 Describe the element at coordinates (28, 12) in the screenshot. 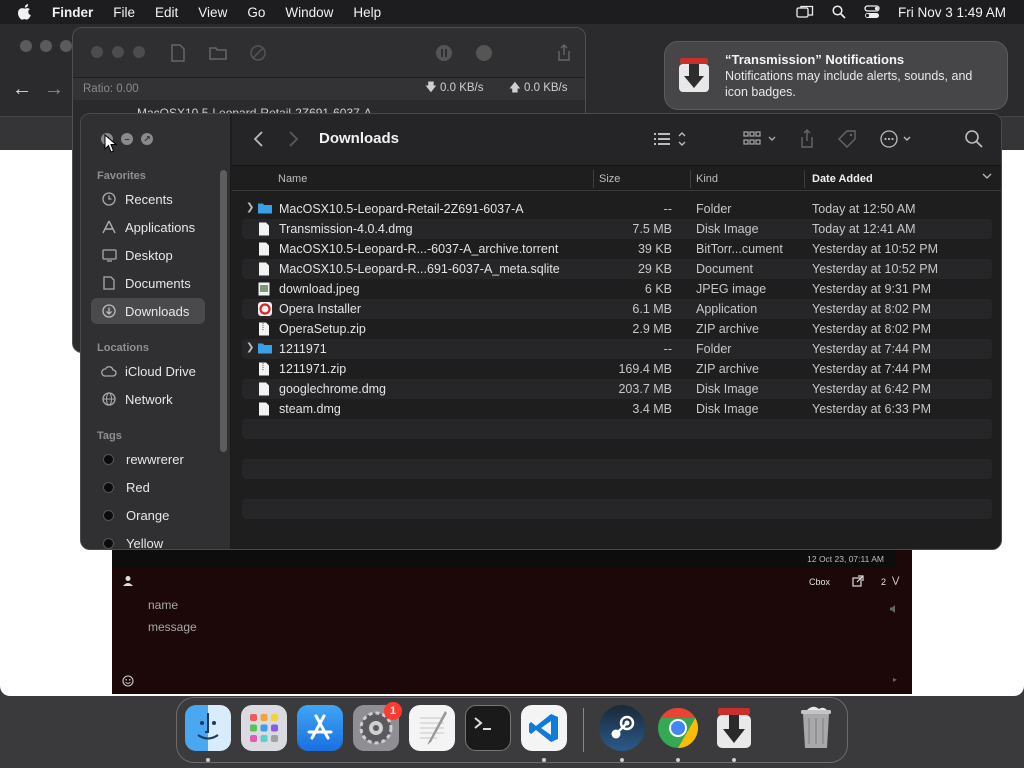

I see `apple-logo-icon` at that location.